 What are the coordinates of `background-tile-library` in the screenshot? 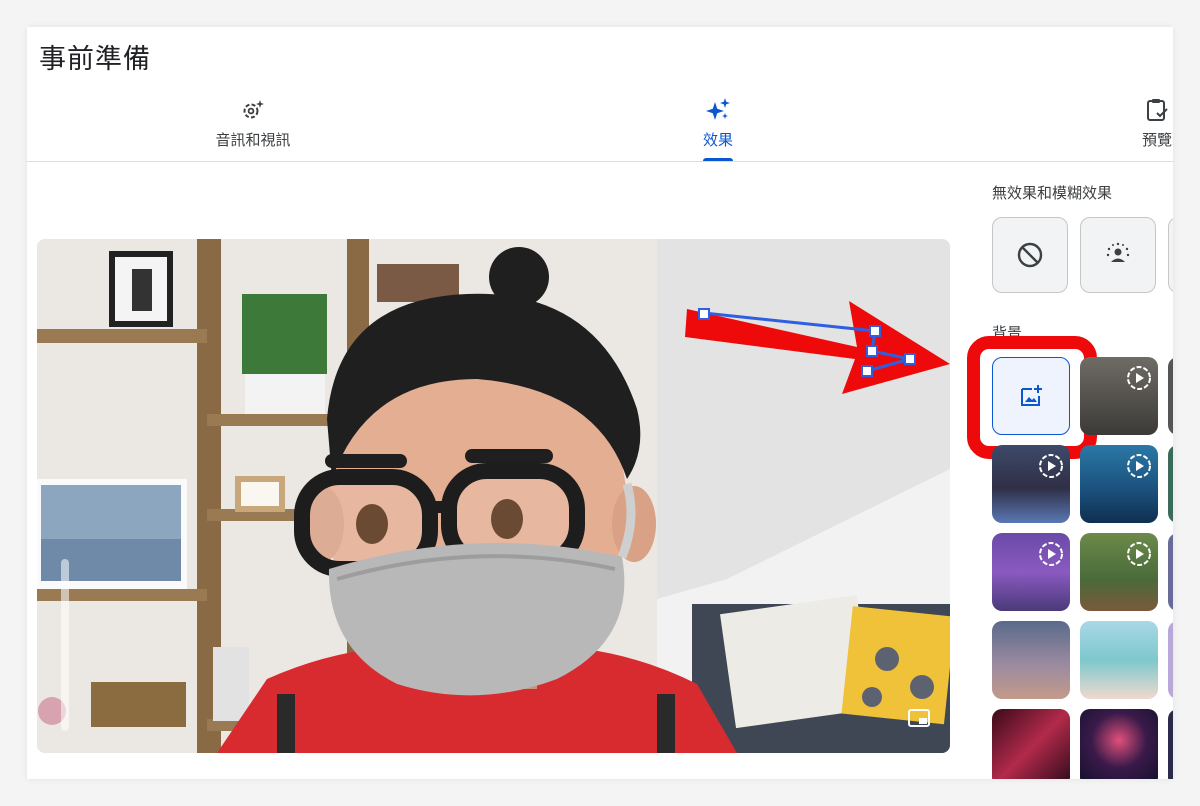 It's located at (1119, 396).